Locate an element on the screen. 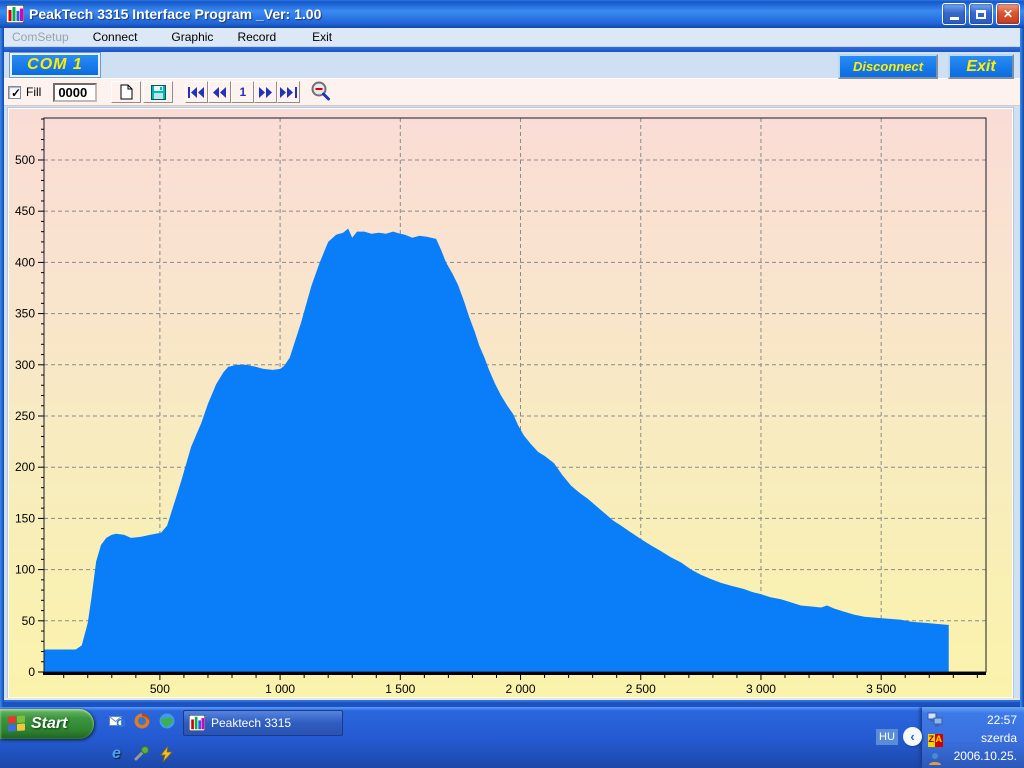 The height and width of the screenshot is (768, 1024). network-tray-icon is located at coordinates (935, 719).